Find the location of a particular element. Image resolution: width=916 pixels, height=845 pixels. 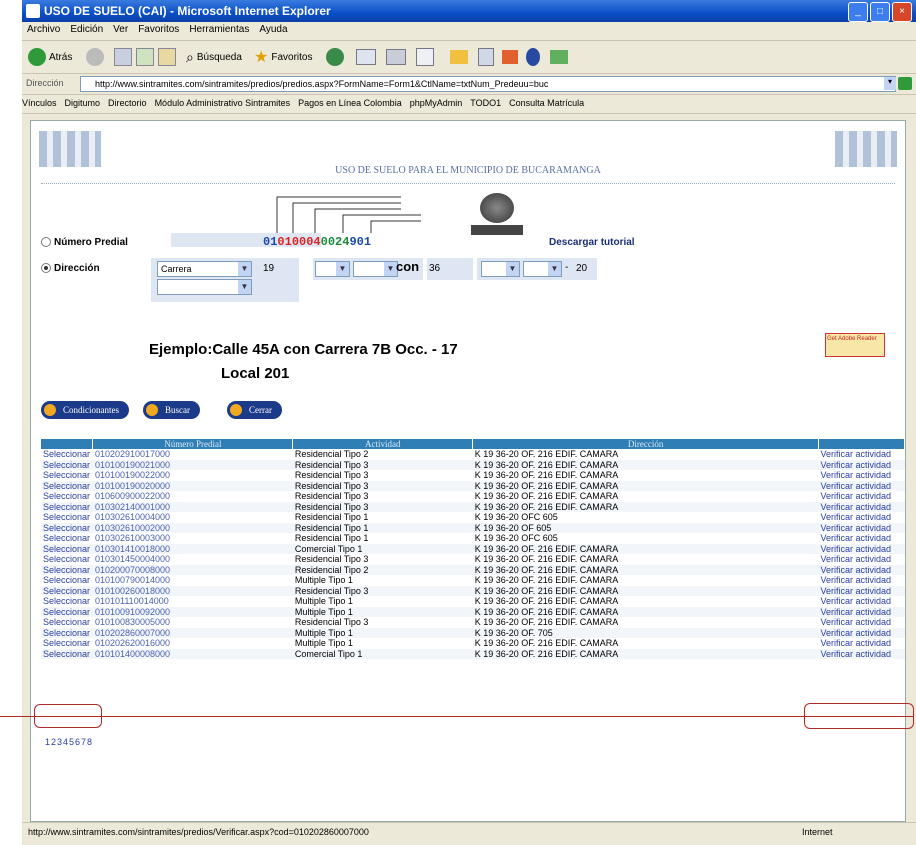

letter1-select: ▼ is located at coordinates (332, 269).